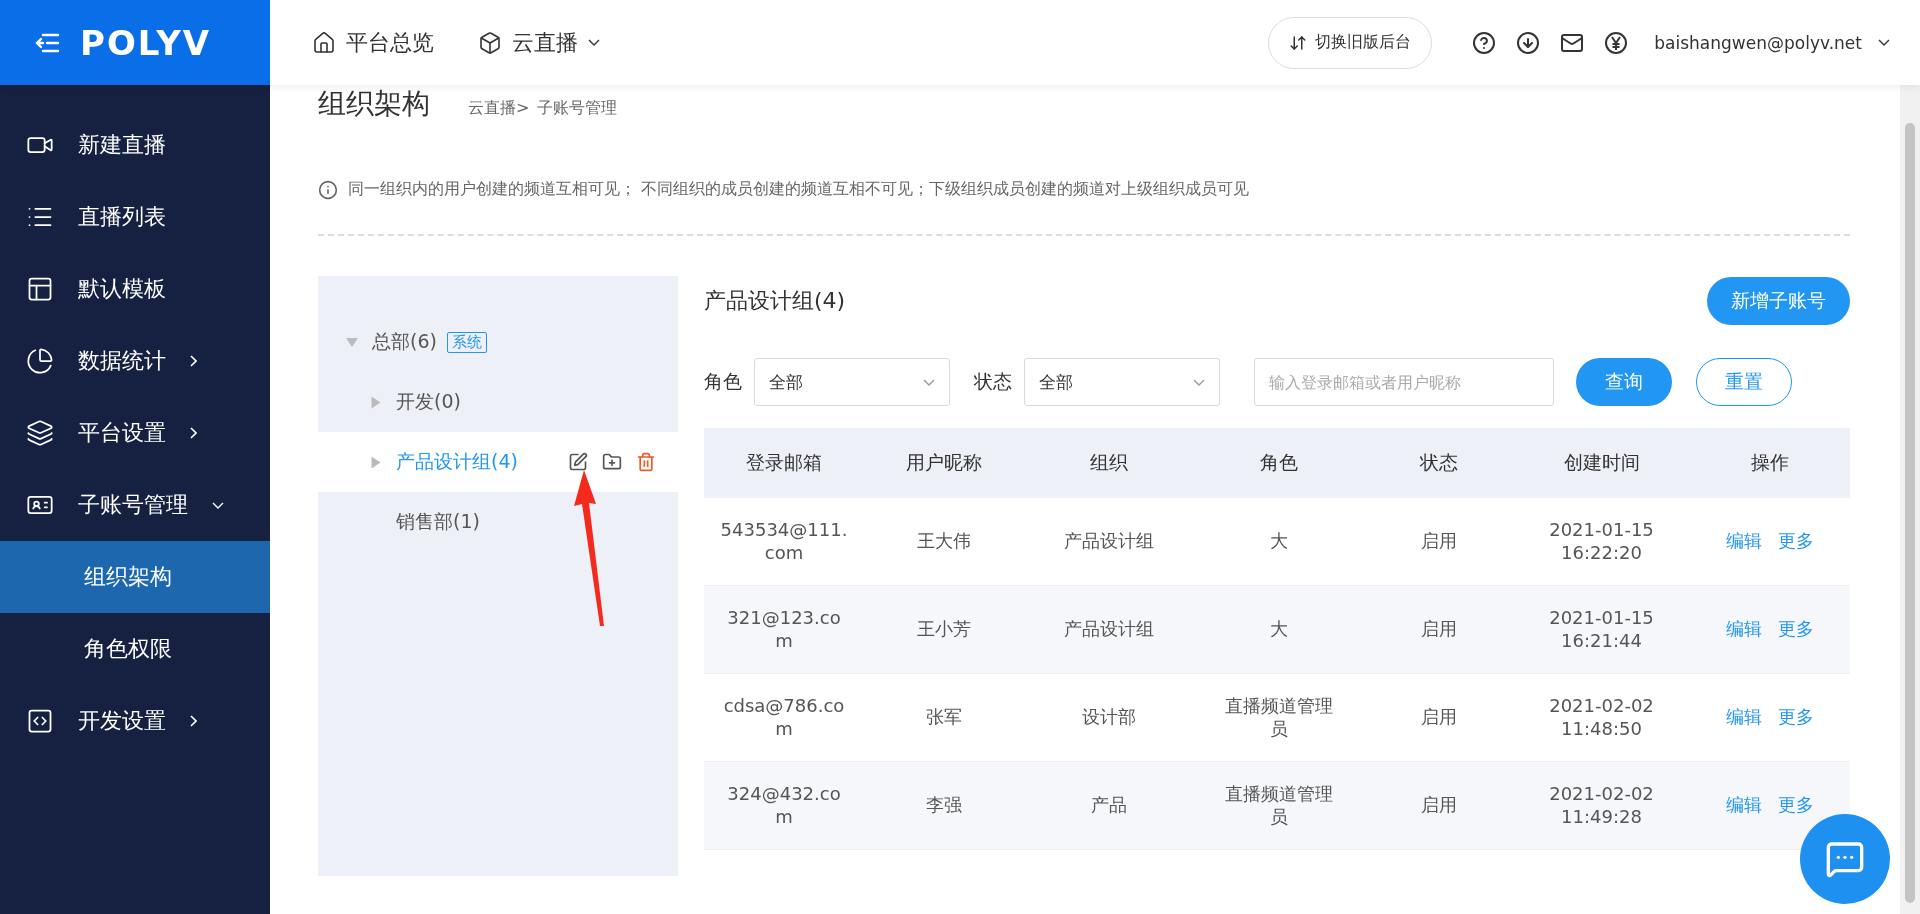 The image size is (1920, 914). What do you see at coordinates (1845, 859) in the screenshot?
I see `chat-icon` at bounding box center [1845, 859].